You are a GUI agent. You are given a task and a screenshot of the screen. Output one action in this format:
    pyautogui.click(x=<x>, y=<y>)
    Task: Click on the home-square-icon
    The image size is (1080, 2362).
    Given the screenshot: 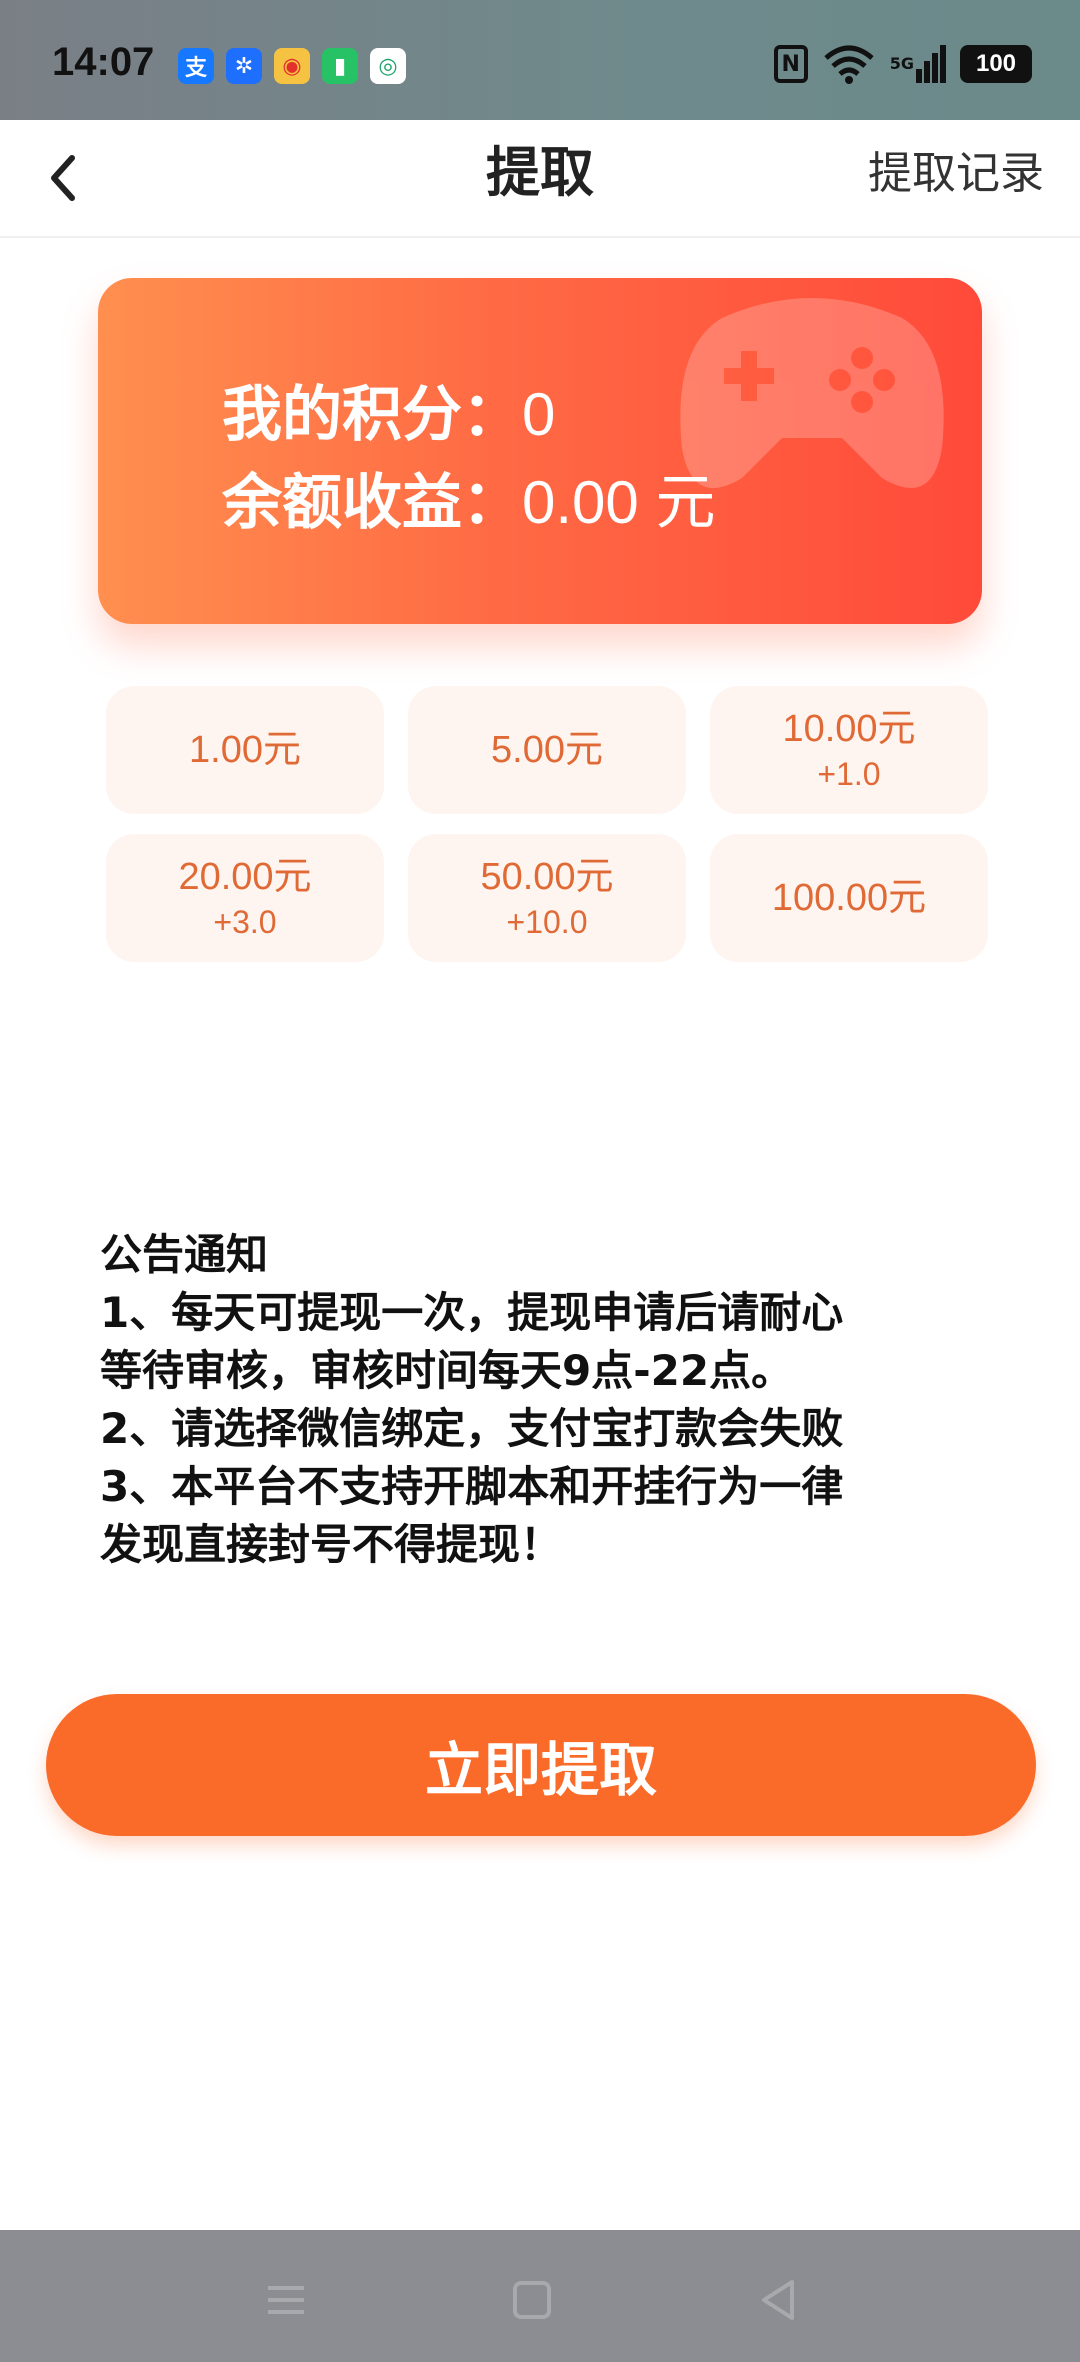 What is the action you would take?
    pyautogui.click(x=532, y=2300)
    